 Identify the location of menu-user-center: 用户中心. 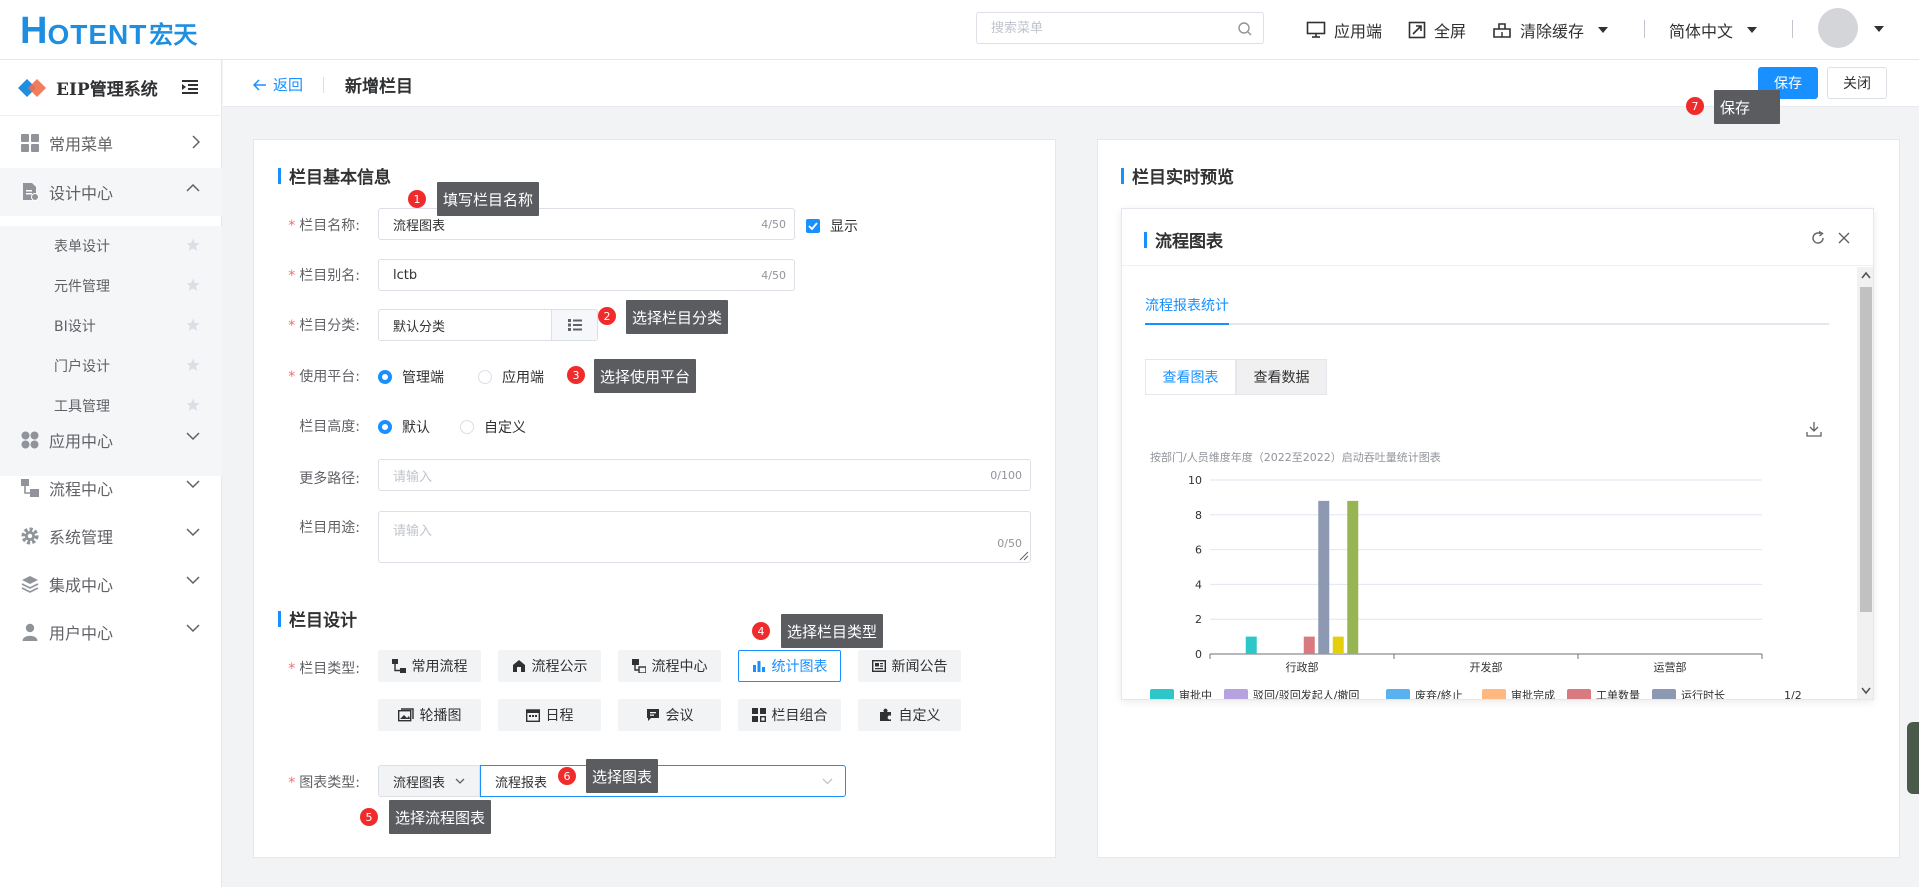
(111, 632).